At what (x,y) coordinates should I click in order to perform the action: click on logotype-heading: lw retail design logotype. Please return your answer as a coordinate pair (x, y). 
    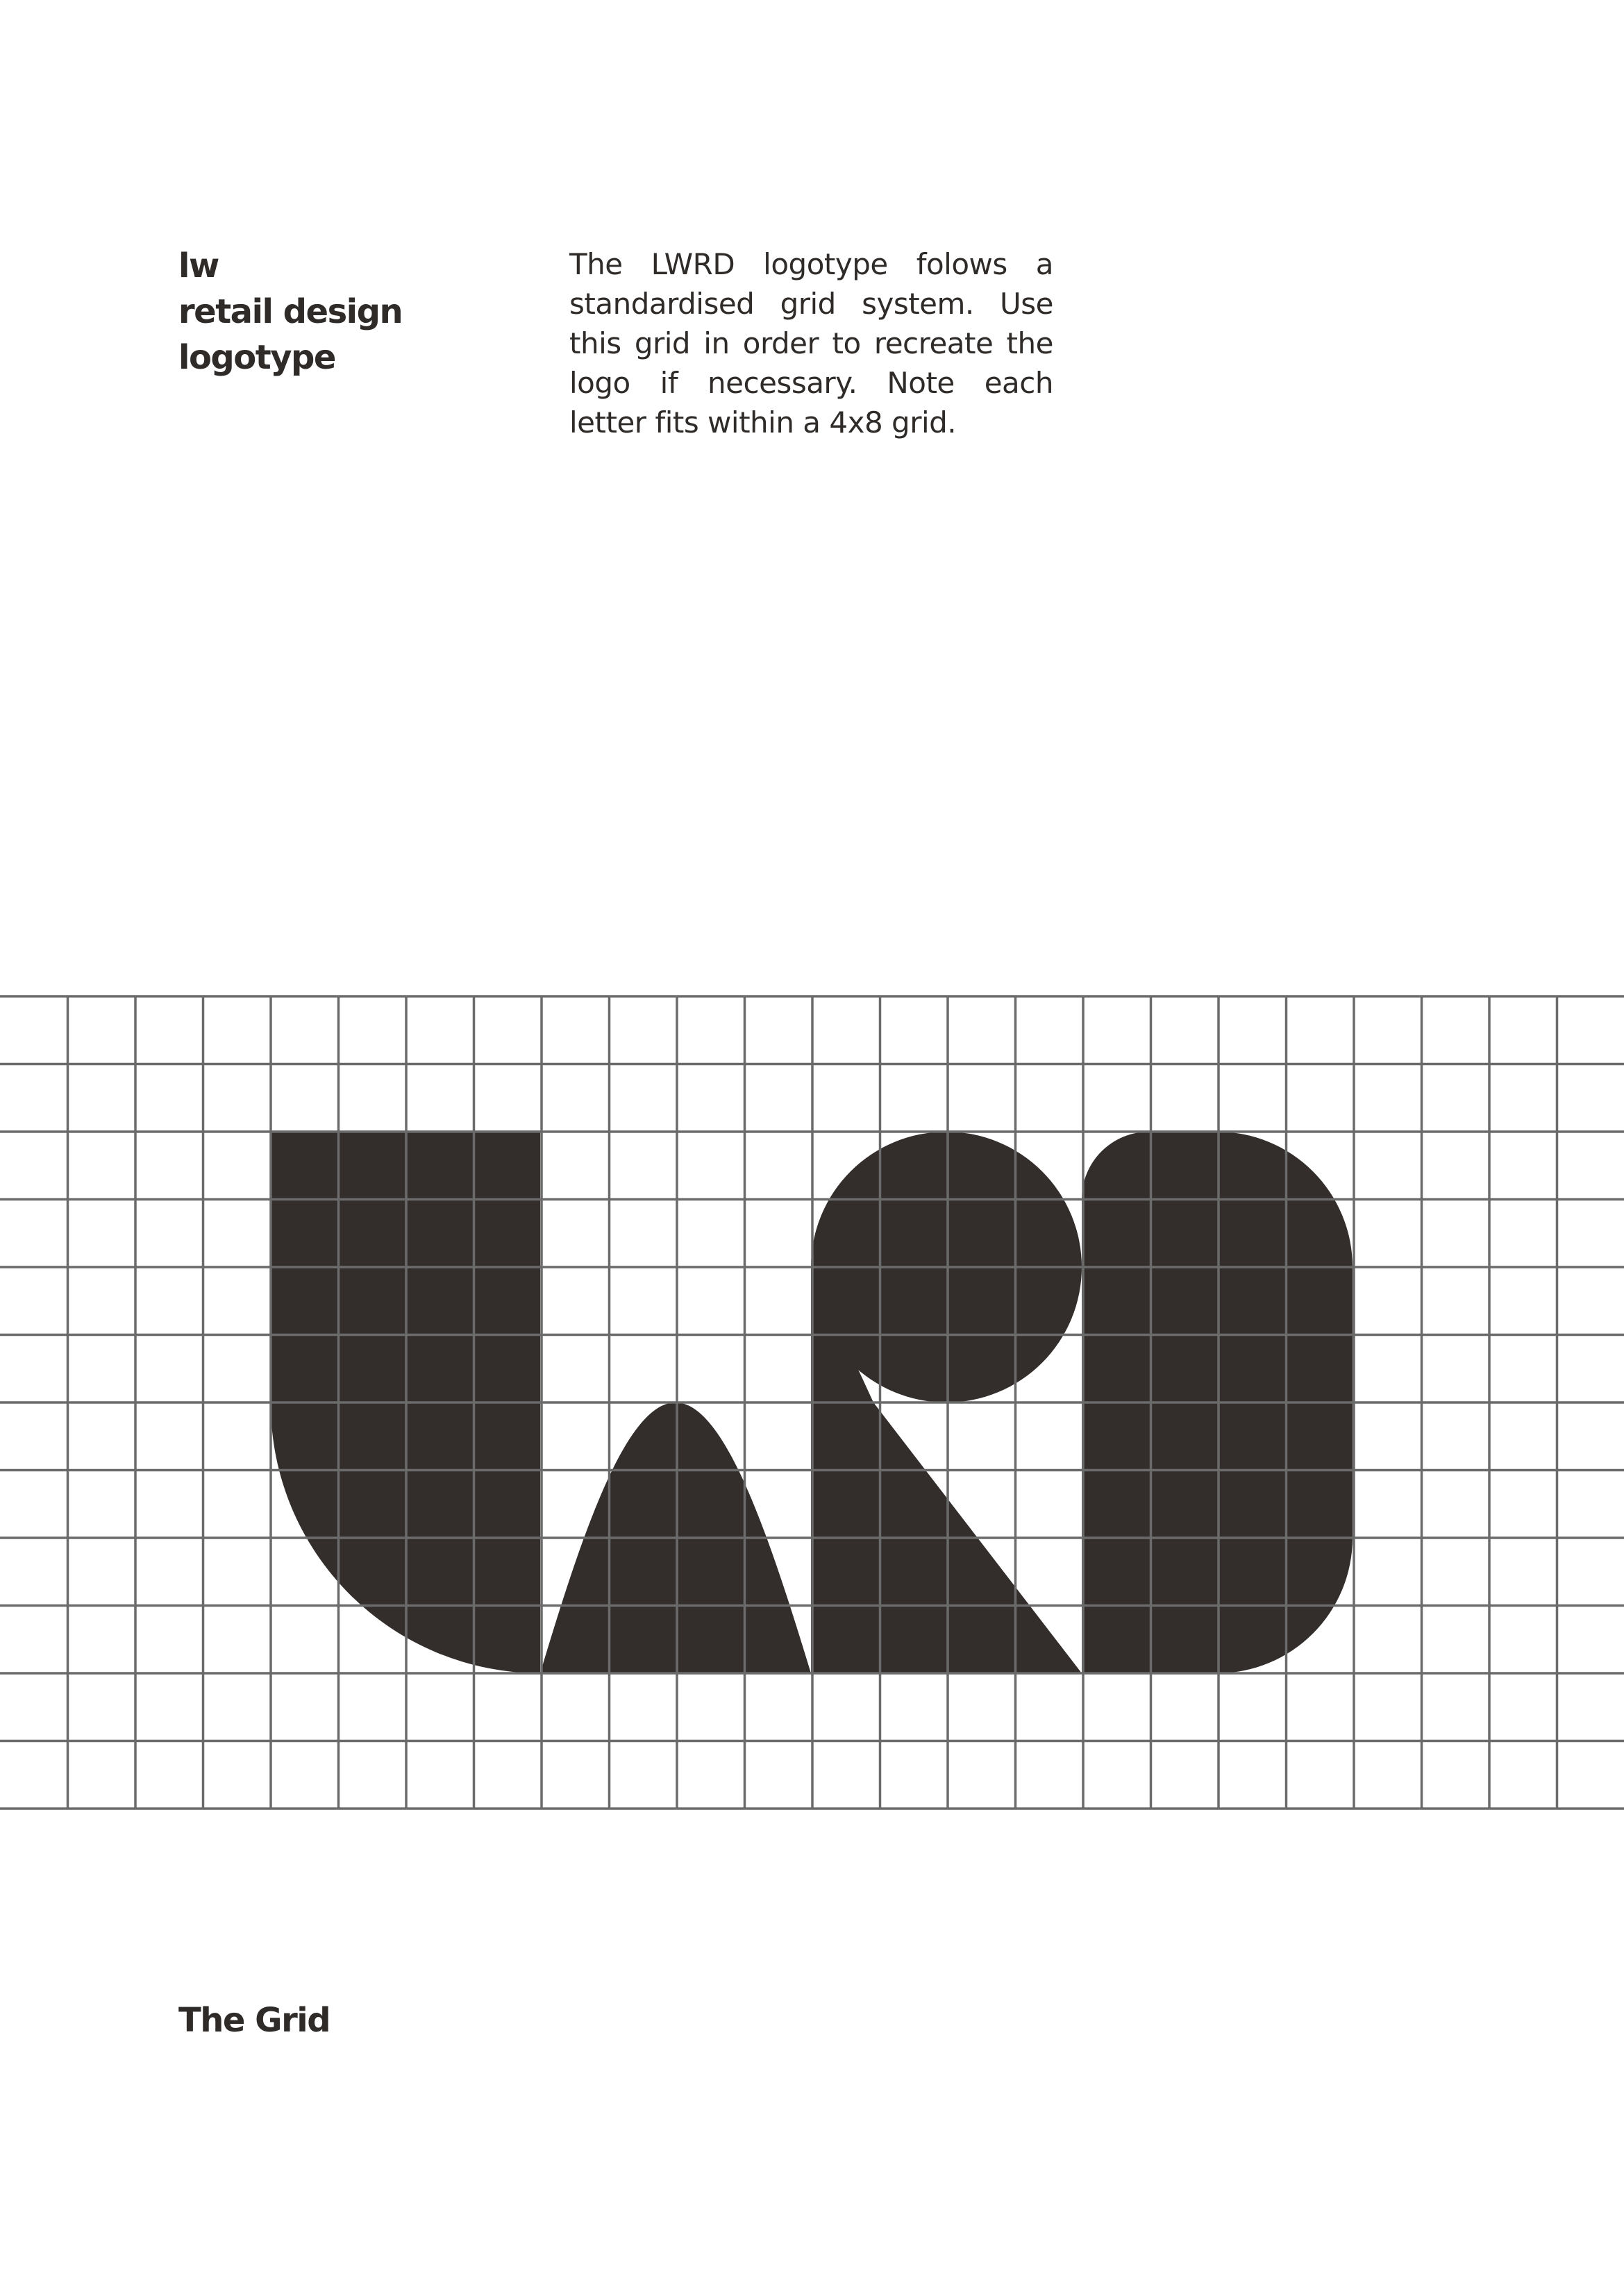
    Looking at the image, I should click on (352, 311).